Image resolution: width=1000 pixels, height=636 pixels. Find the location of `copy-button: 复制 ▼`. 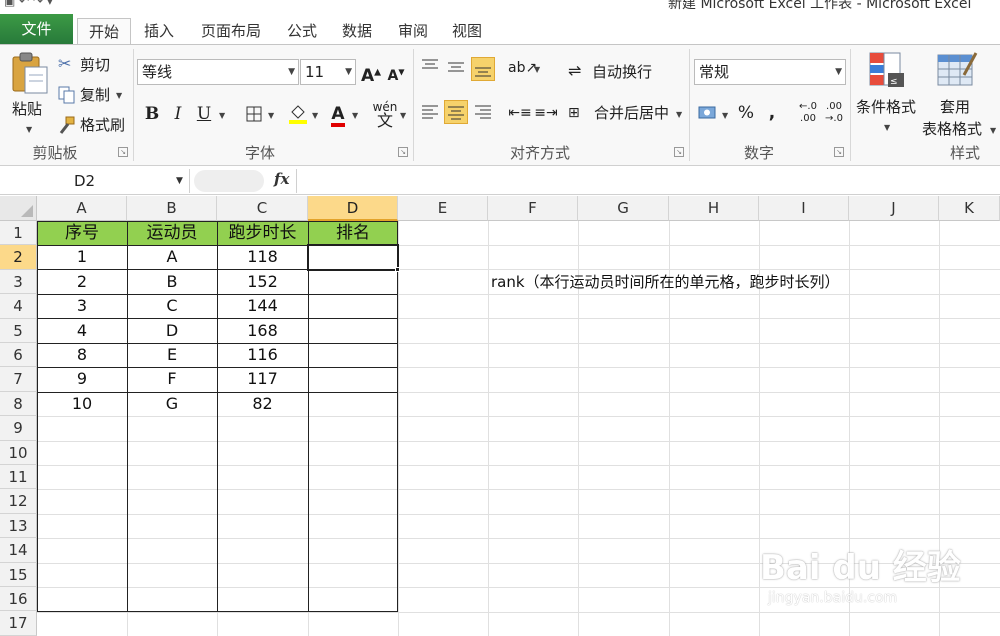

copy-button: 复制 ▼ is located at coordinates (91, 95).